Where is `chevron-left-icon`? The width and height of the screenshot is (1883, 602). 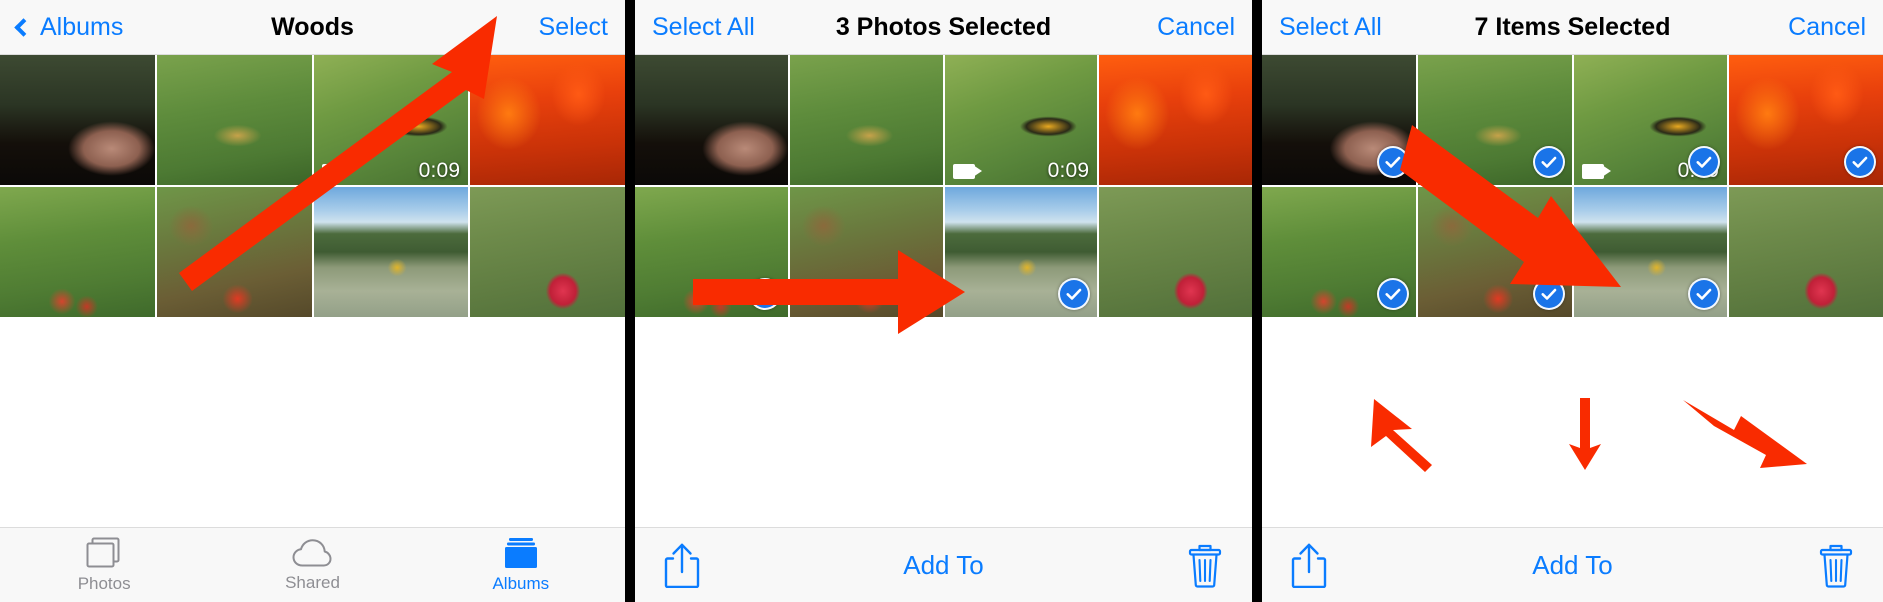
chevron-left-icon is located at coordinates (23, 27).